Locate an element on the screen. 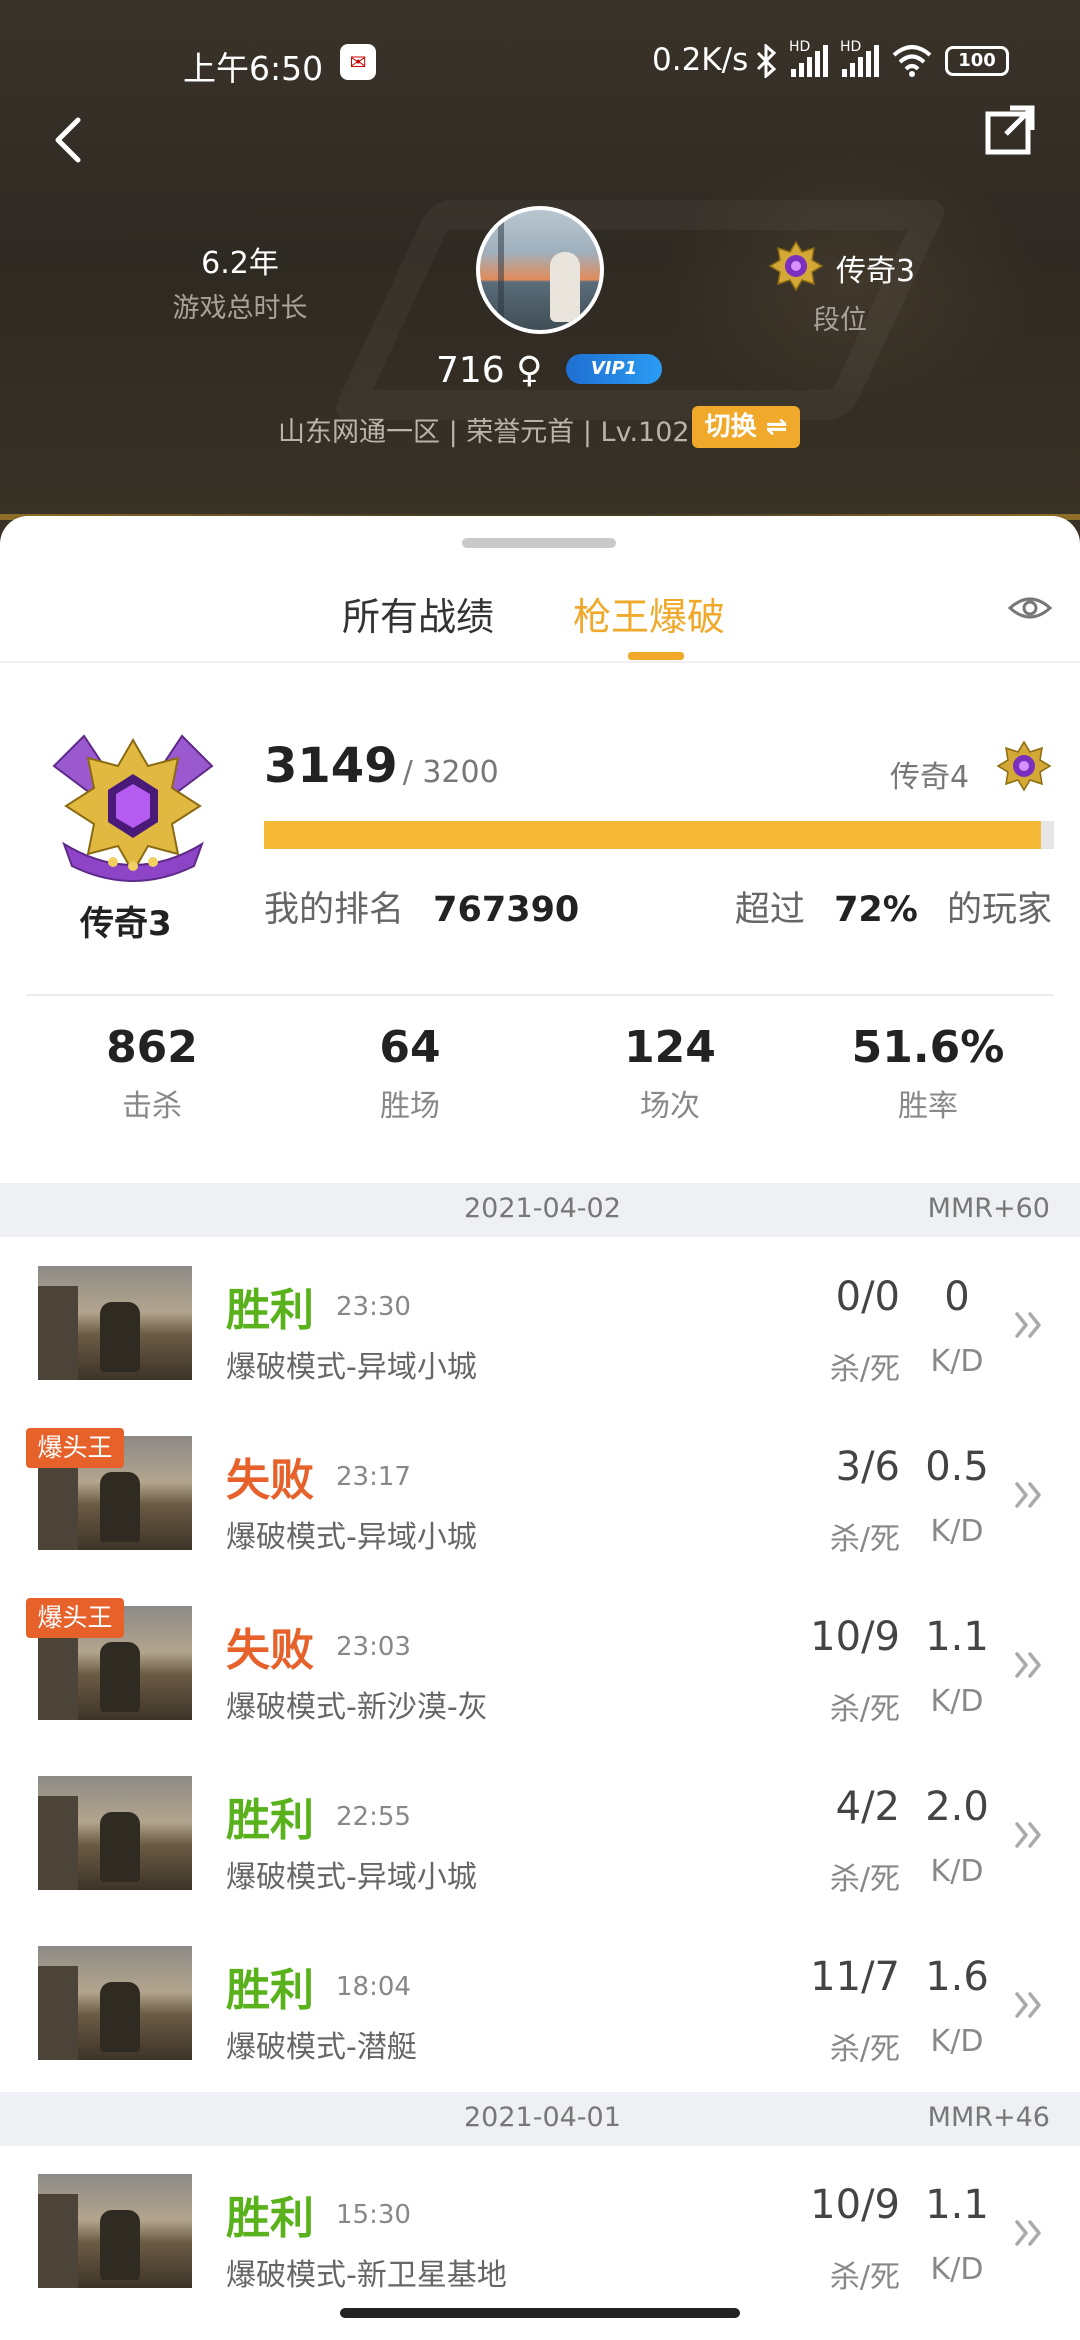  my-ranking: 我的排名 767390 is located at coordinates (421, 906).